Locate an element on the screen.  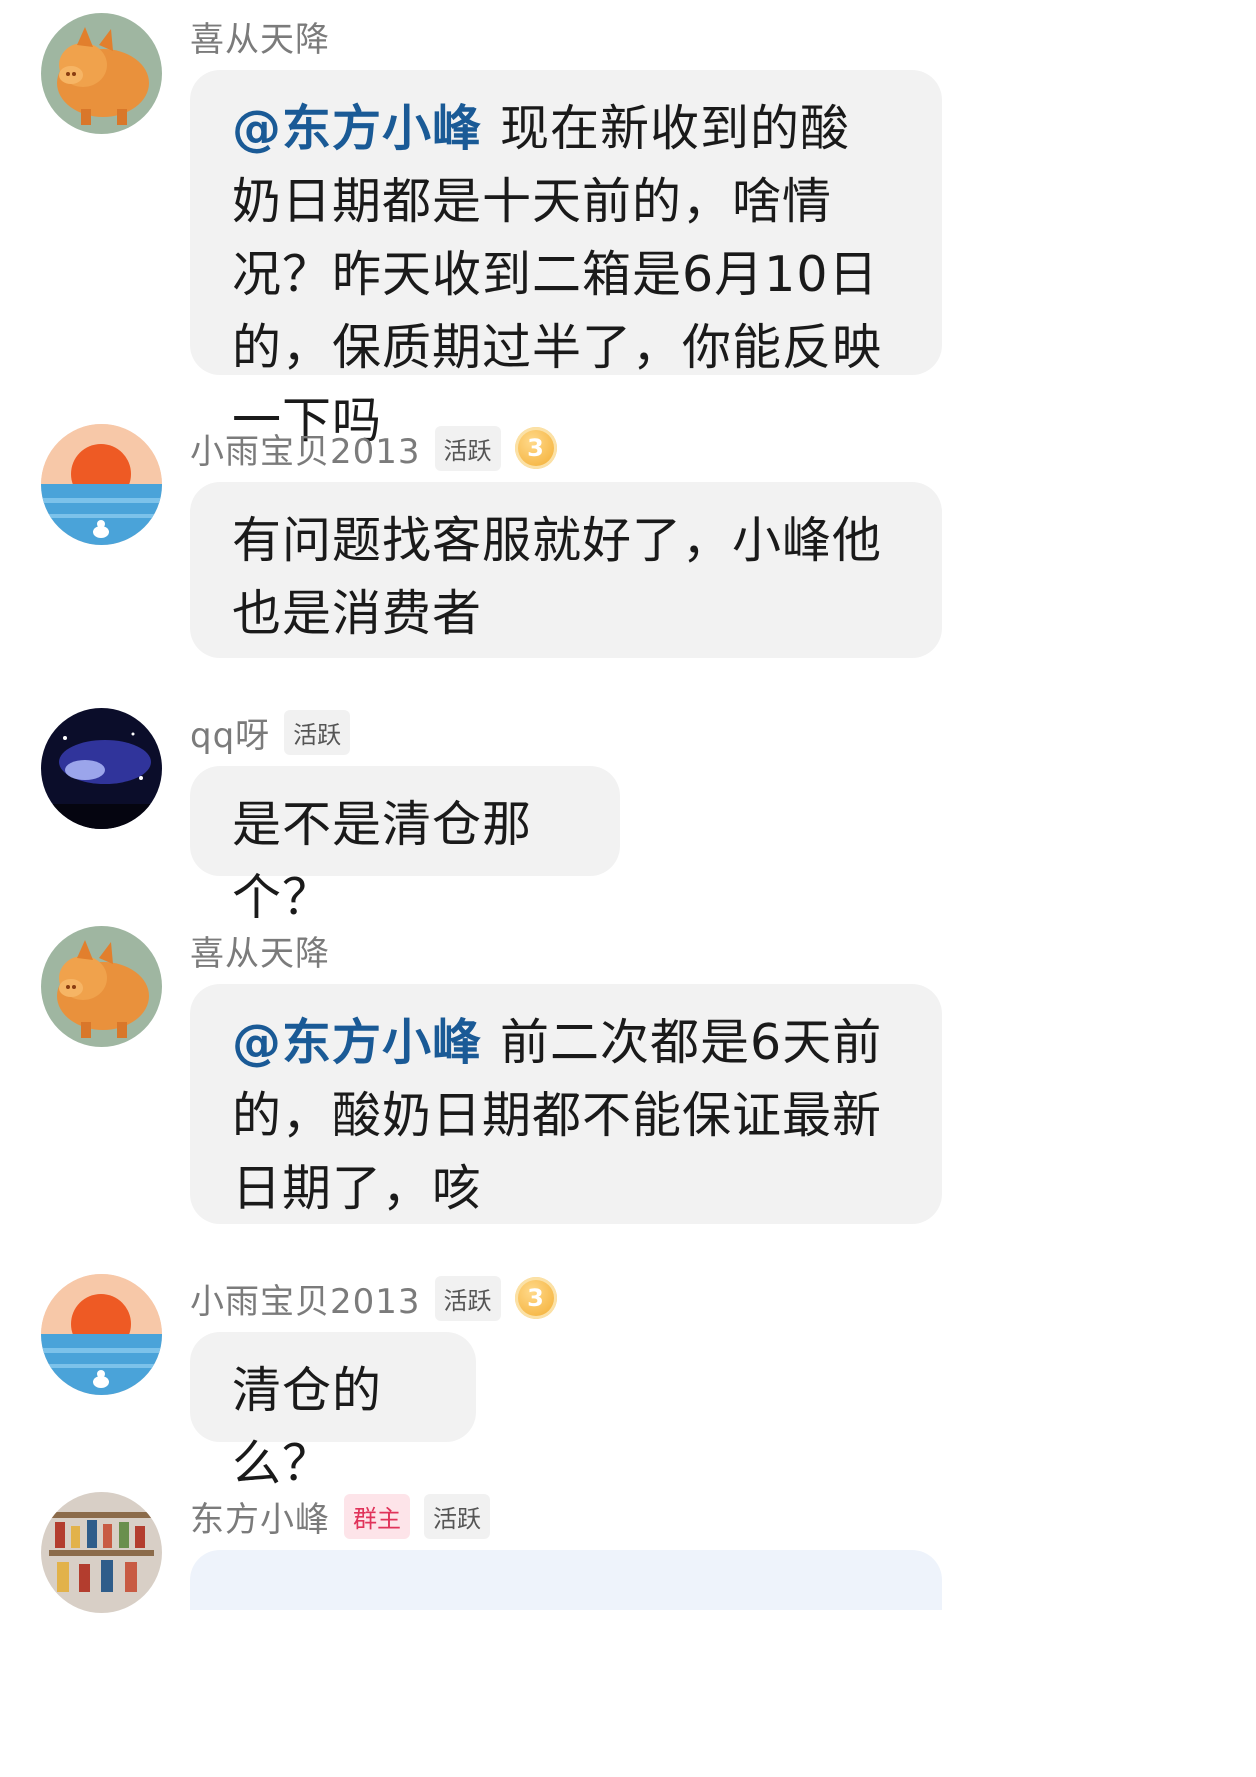
message-bubble: 有问题找客服就好了，小峰他也是消费者 is located at coordinates (566, 570).